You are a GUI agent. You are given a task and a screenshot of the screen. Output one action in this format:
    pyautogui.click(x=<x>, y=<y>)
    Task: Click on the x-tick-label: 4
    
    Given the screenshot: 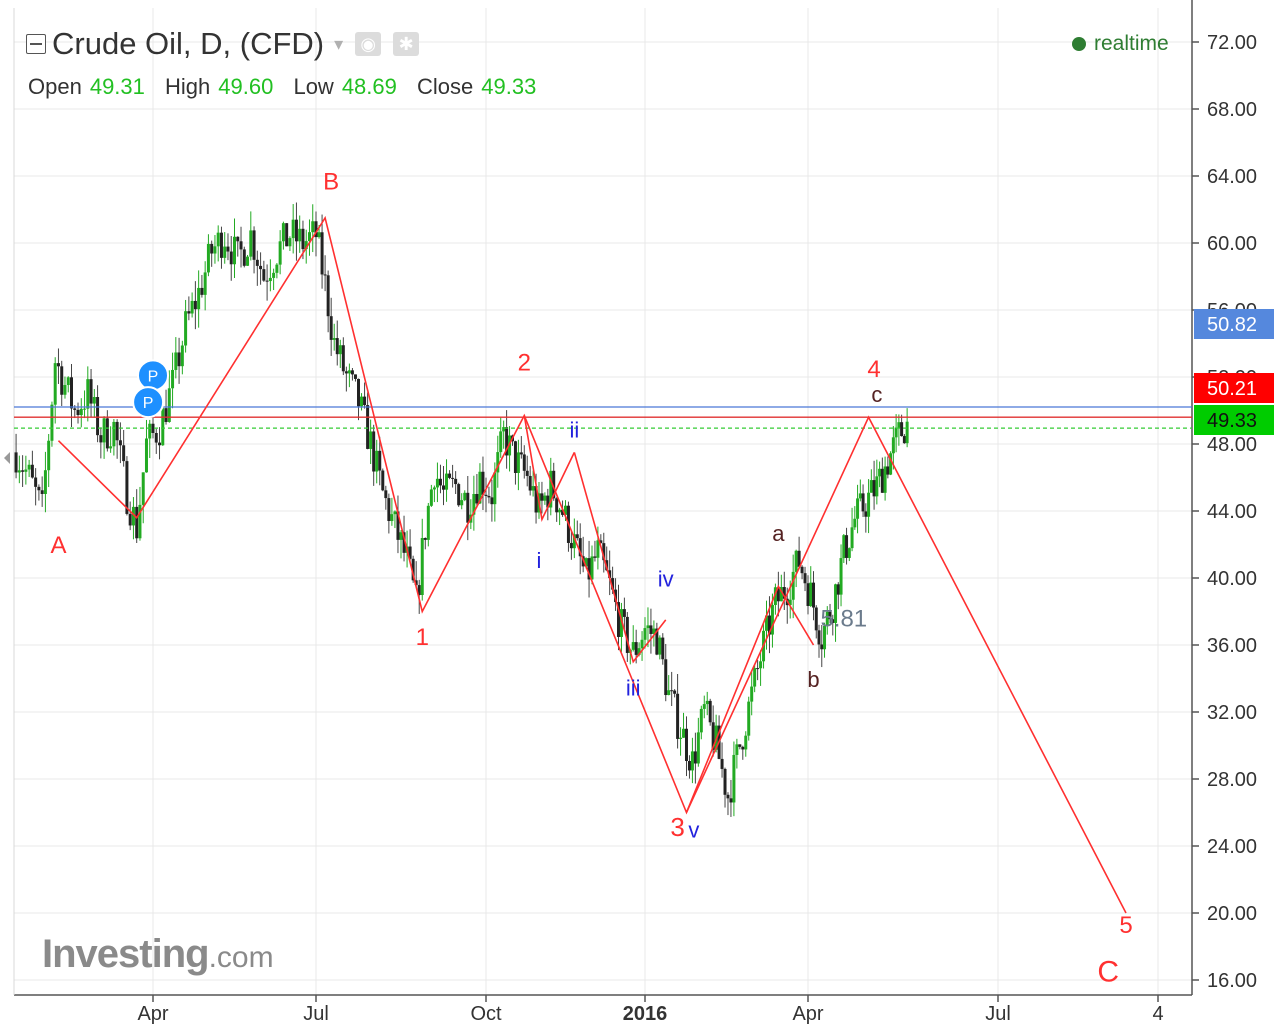 What is the action you would take?
    pyautogui.click(x=1157, y=1014)
    